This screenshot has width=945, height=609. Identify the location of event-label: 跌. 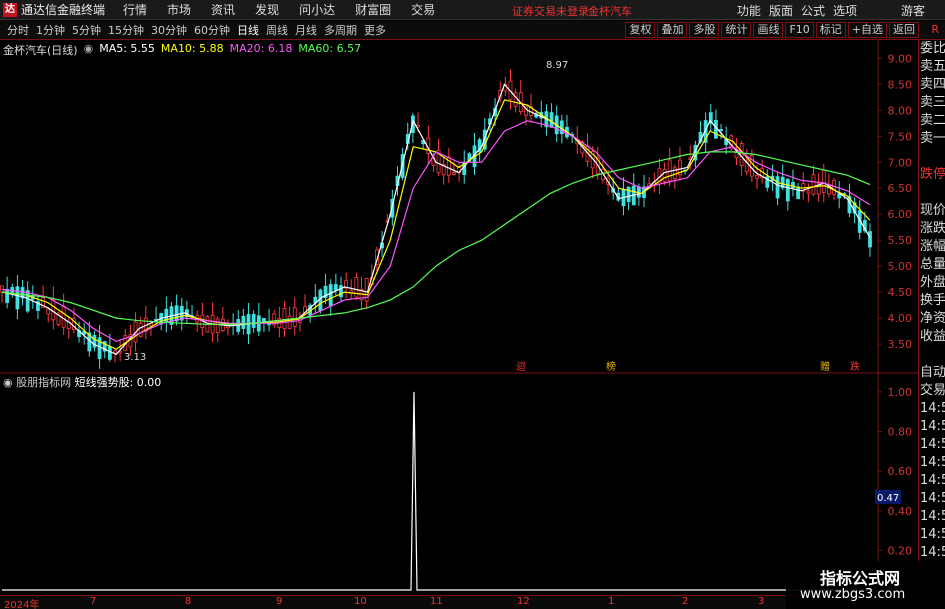
(855, 366).